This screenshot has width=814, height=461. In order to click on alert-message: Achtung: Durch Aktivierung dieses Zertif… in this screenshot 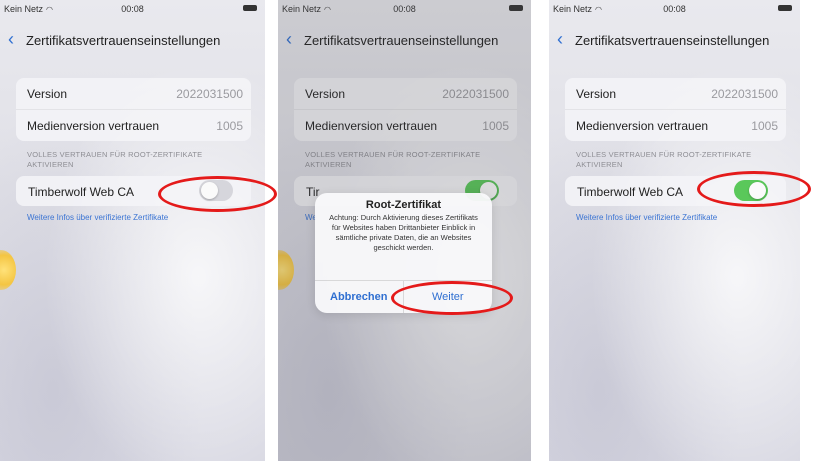, I will do `click(403, 232)`.